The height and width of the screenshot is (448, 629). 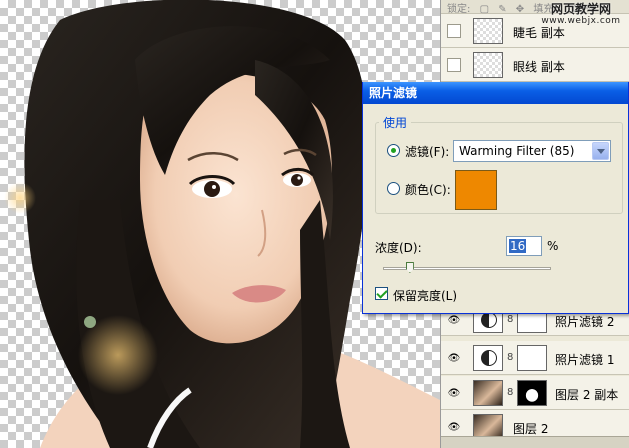 What do you see at coordinates (539, 67) in the screenshot?
I see `layer-name: 眼线 副本` at bounding box center [539, 67].